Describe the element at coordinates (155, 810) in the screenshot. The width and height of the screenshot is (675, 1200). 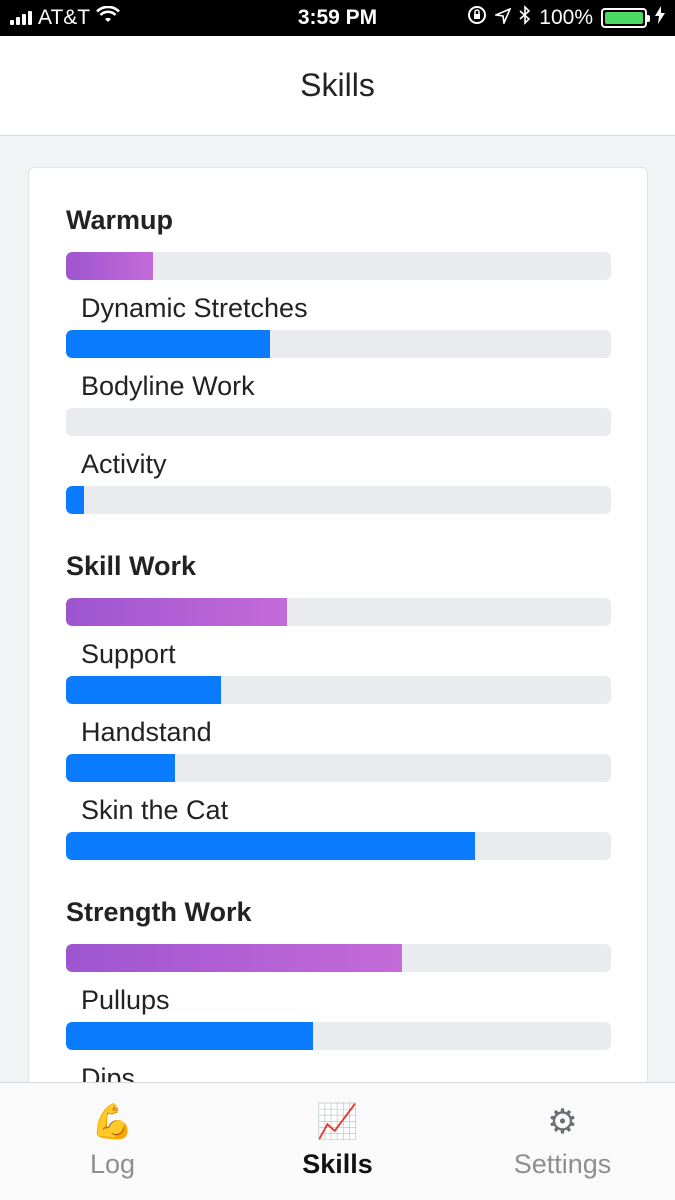
I see `skill-item-label: Skin the Cat` at that location.